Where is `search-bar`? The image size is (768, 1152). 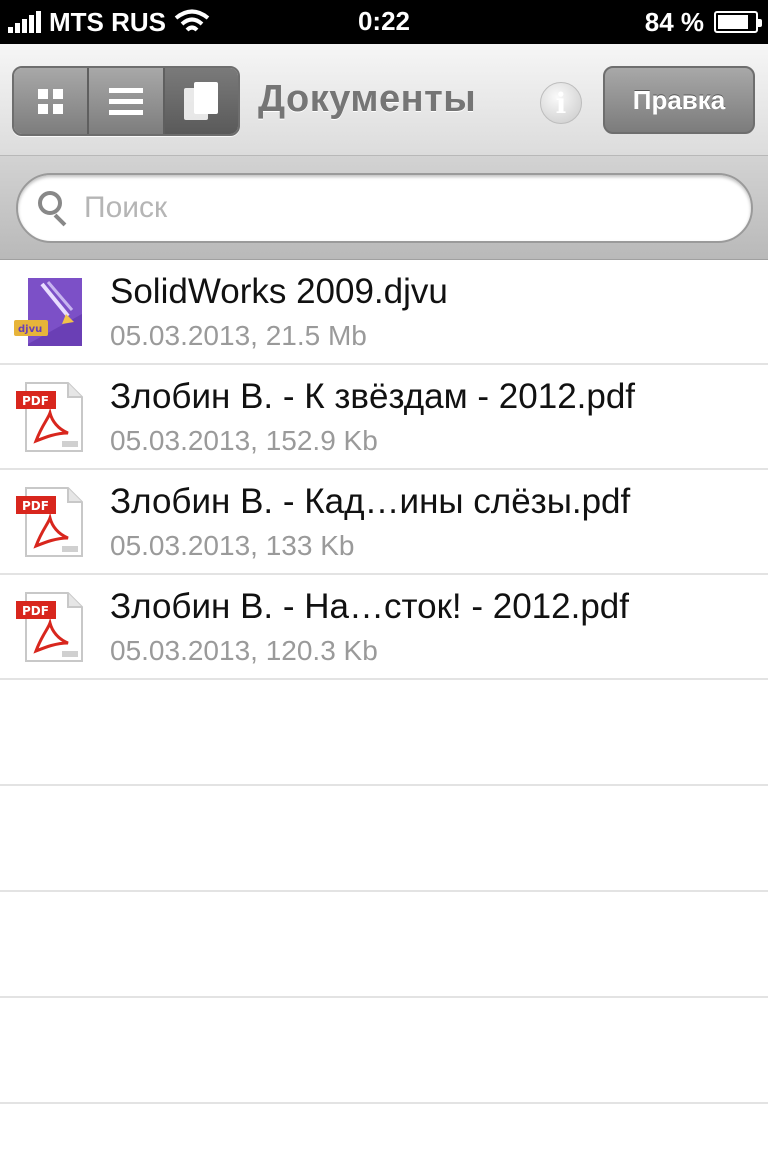
search-bar is located at coordinates (384, 208).